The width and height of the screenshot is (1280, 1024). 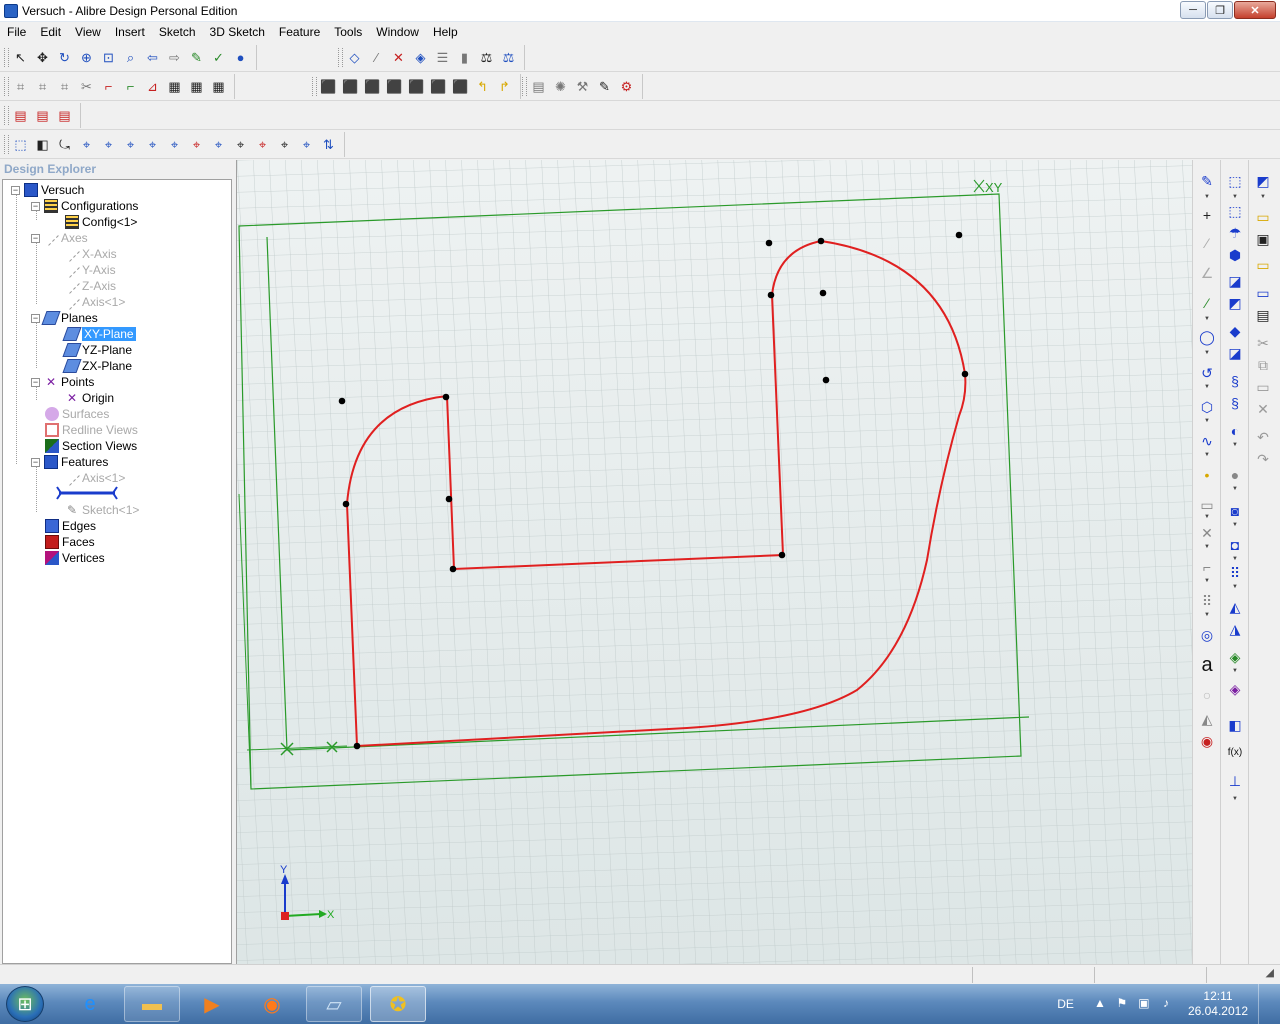 What do you see at coordinates (20, 57) in the screenshot?
I see `select-arrow-icon: ↖` at bounding box center [20, 57].